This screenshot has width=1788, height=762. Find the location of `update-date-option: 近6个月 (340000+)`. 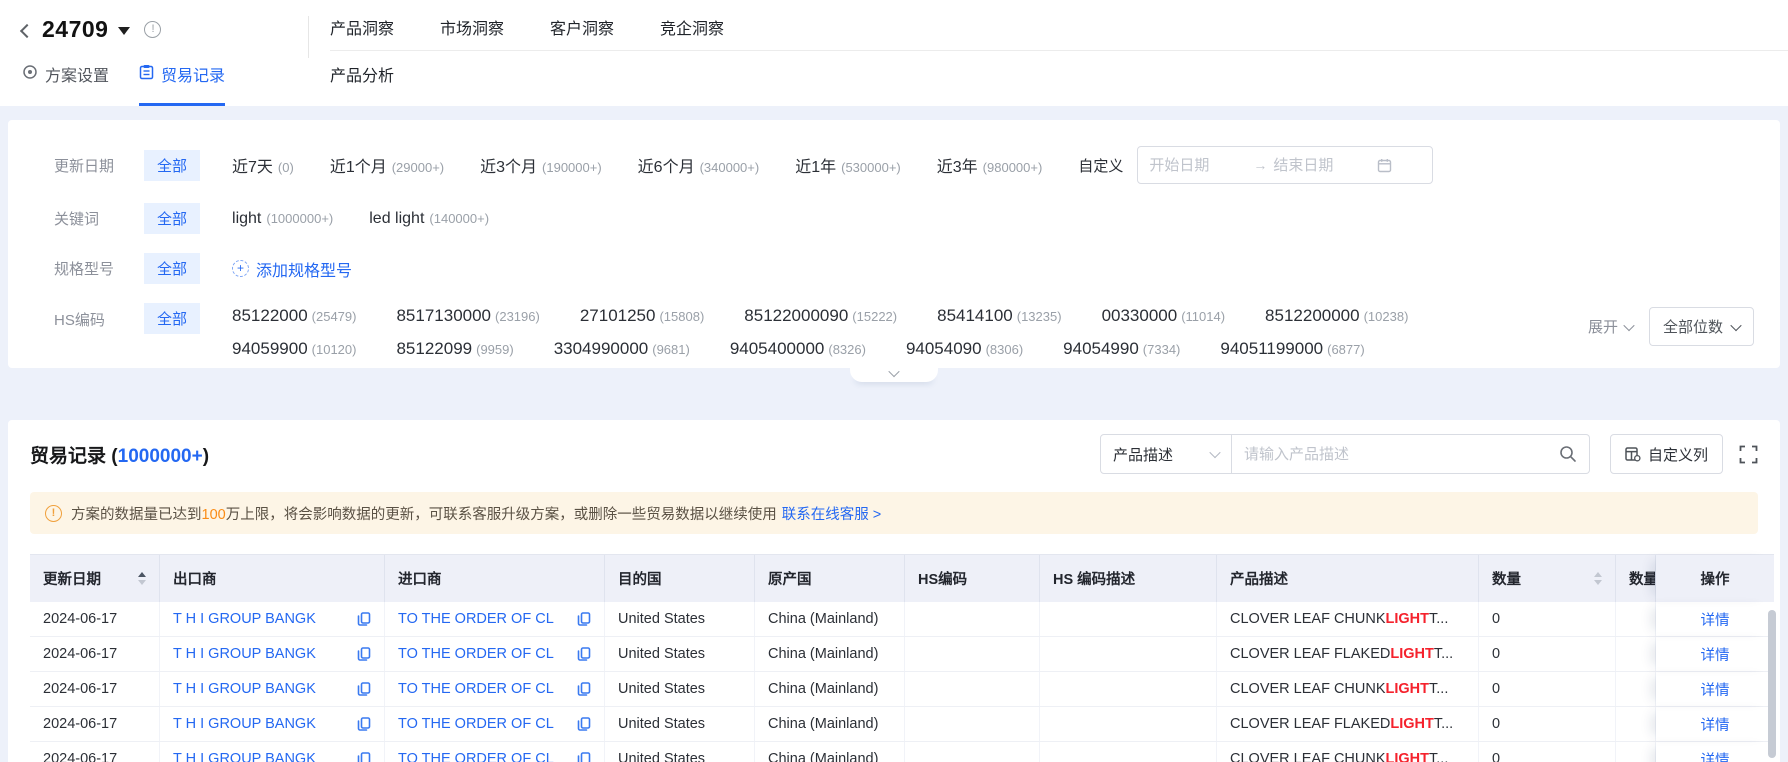

update-date-option: 近6个月 (340000+) is located at coordinates (699, 165).